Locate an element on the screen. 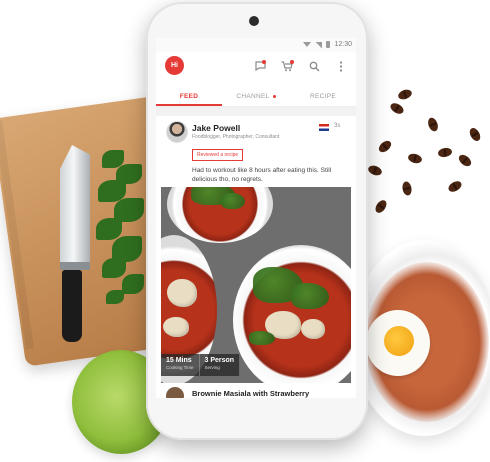  status-icons: 12:30 is located at coordinates (327, 44).